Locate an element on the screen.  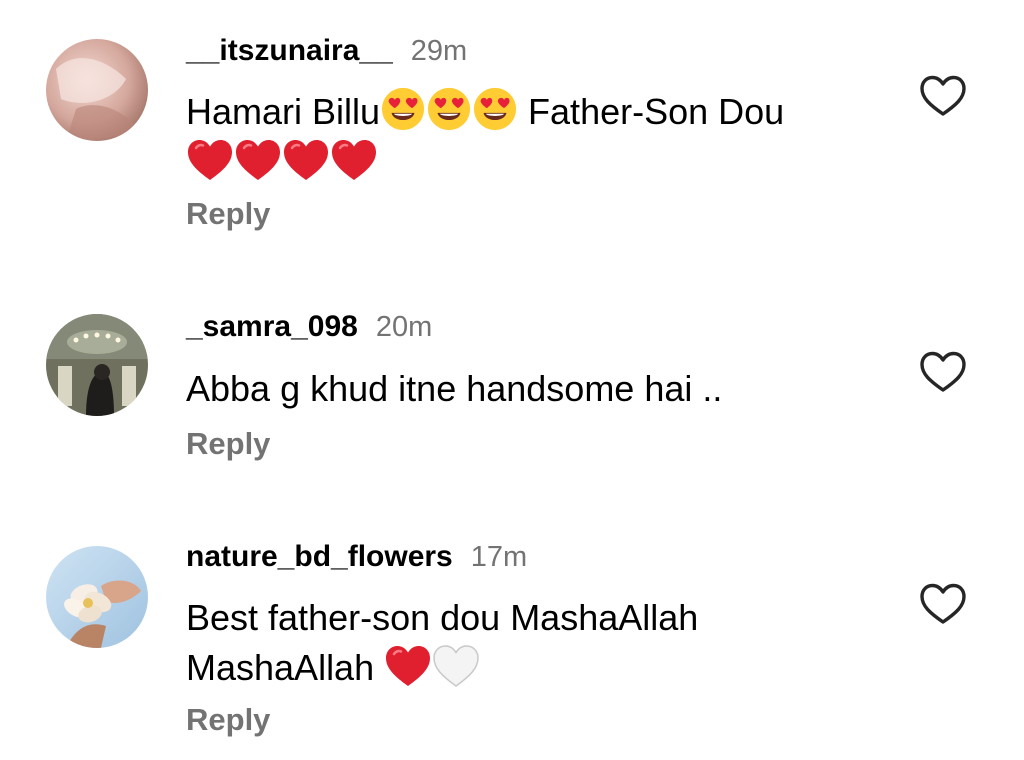
comment-text: Abba g khud itne handsome hai .. is located at coordinates (536, 389).